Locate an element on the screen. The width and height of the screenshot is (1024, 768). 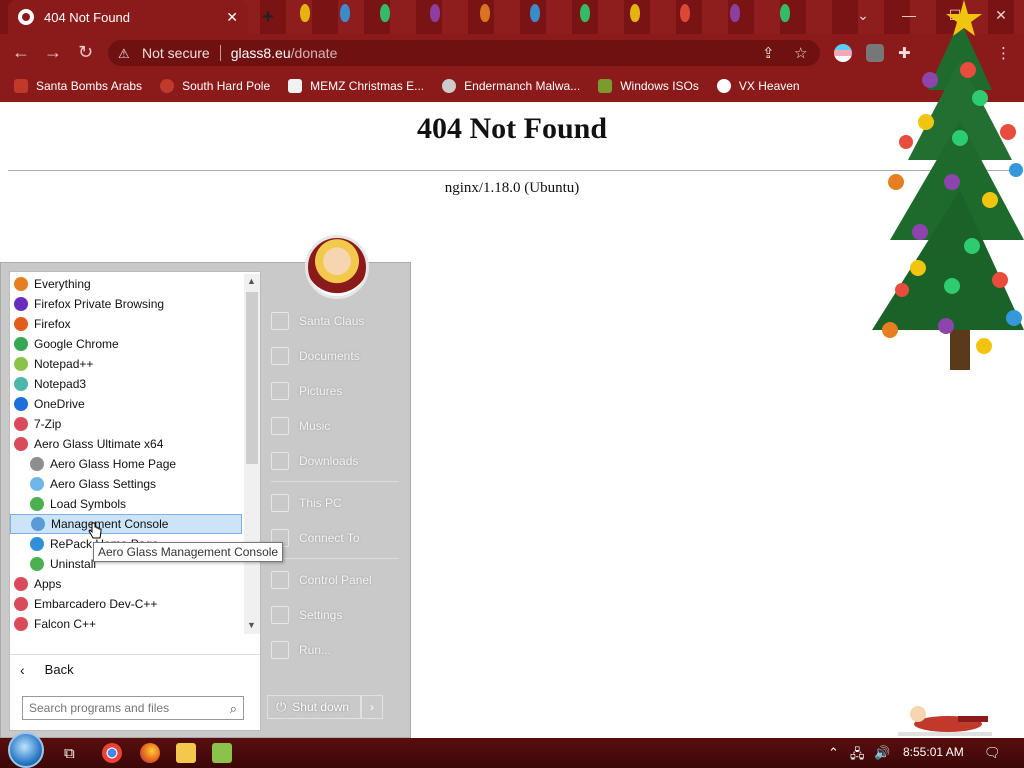
right-pane-item: This PC is located at coordinates (333, 502).